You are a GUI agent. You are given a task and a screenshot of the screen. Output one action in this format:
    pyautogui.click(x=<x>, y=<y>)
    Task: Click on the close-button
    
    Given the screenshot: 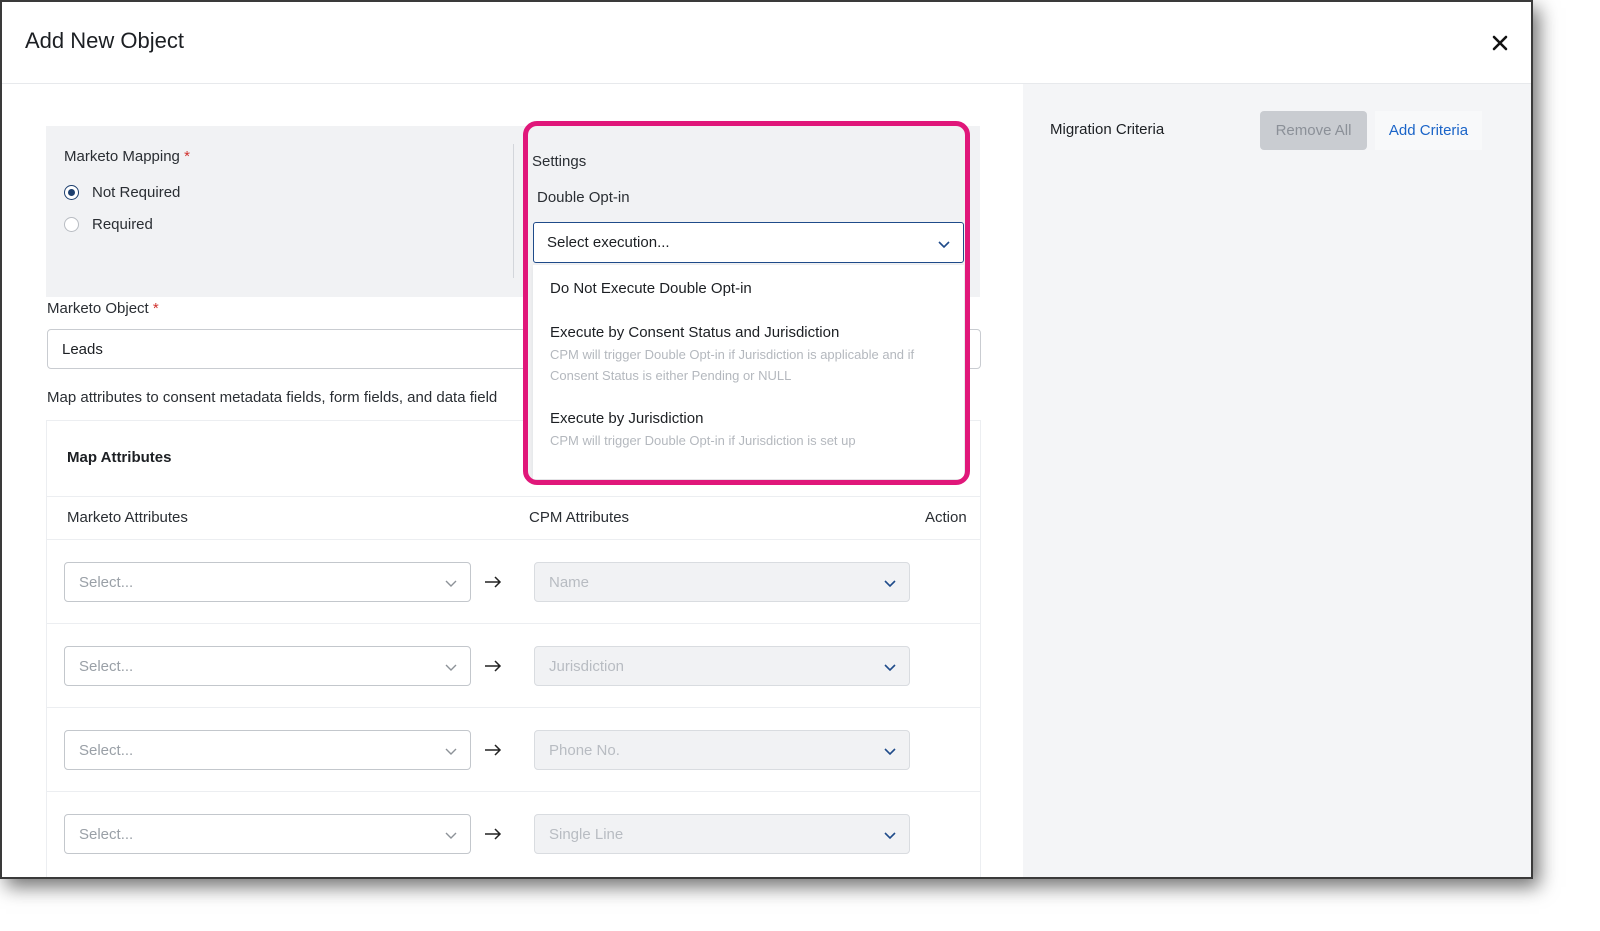 What is the action you would take?
    pyautogui.click(x=1500, y=43)
    